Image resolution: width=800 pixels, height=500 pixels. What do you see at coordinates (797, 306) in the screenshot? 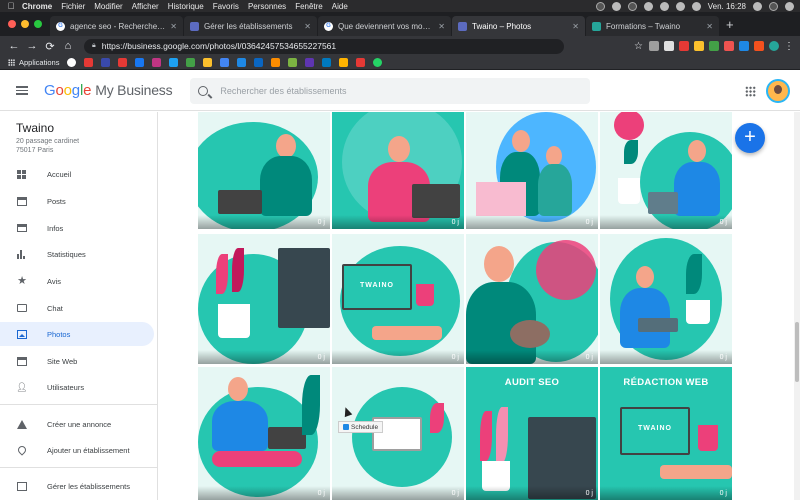
I see `scrollbar` at bounding box center [797, 306].